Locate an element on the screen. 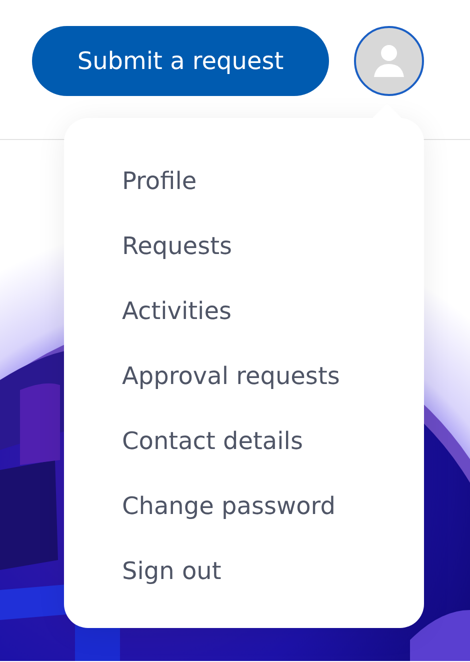 This screenshot has height=662, width=470. menu-item: Approval requests is located at coordinates (231, 375).